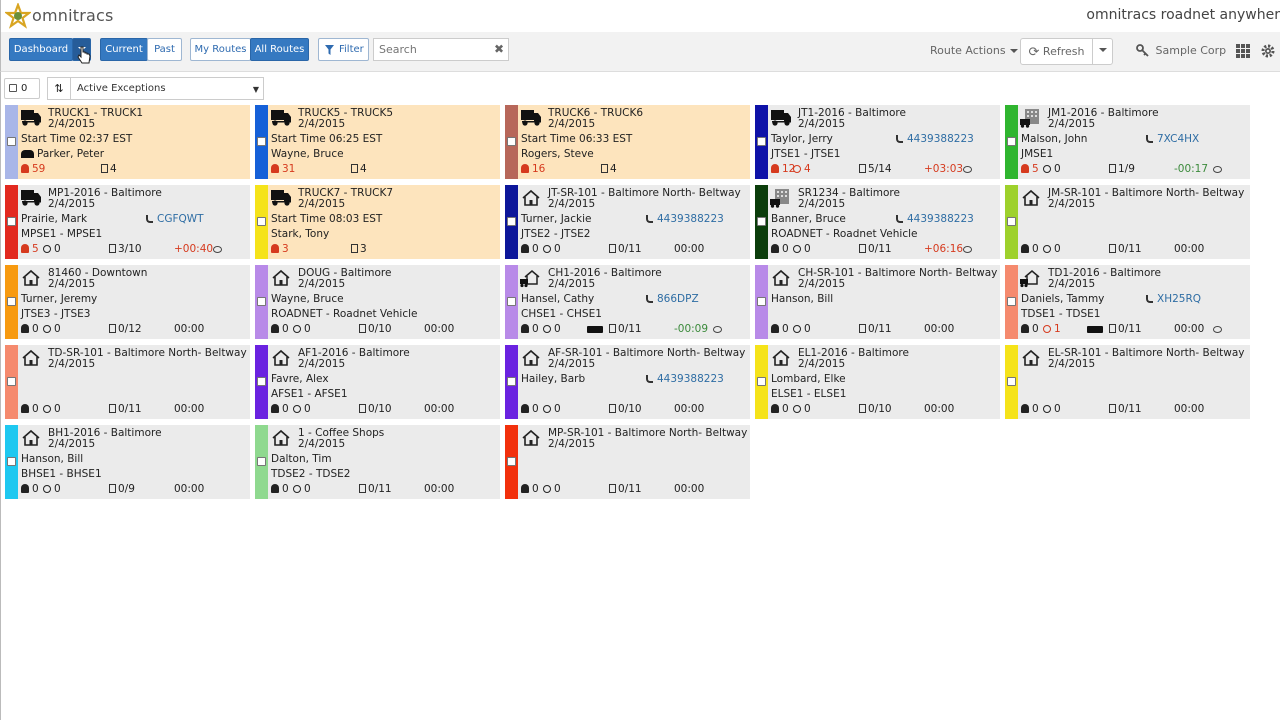 This screenshot has height=720, width=1280. I want to click on dashboard-button: Dashboard, so click(41, 49).